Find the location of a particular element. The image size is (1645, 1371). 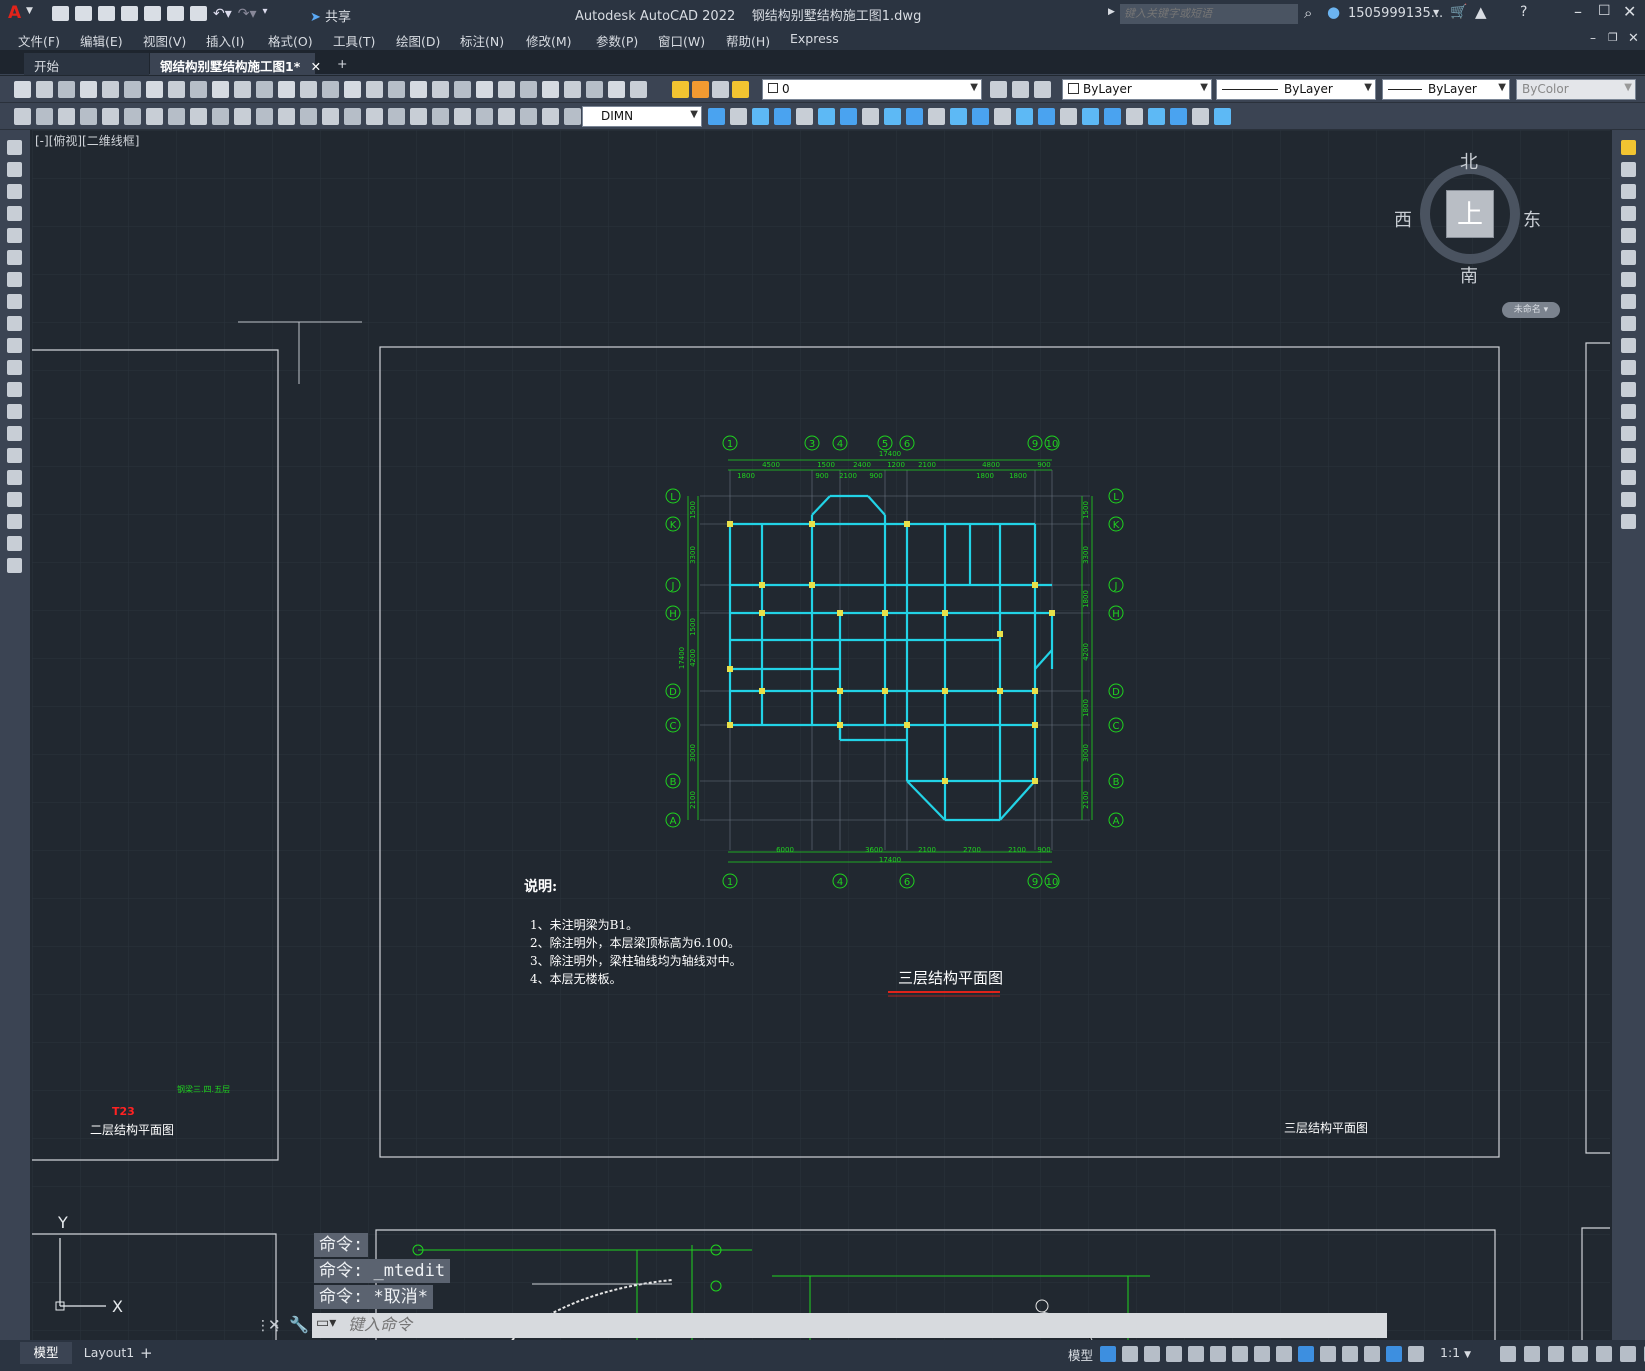

viewcube-south: 南 is located at coordinates (1469, 275).